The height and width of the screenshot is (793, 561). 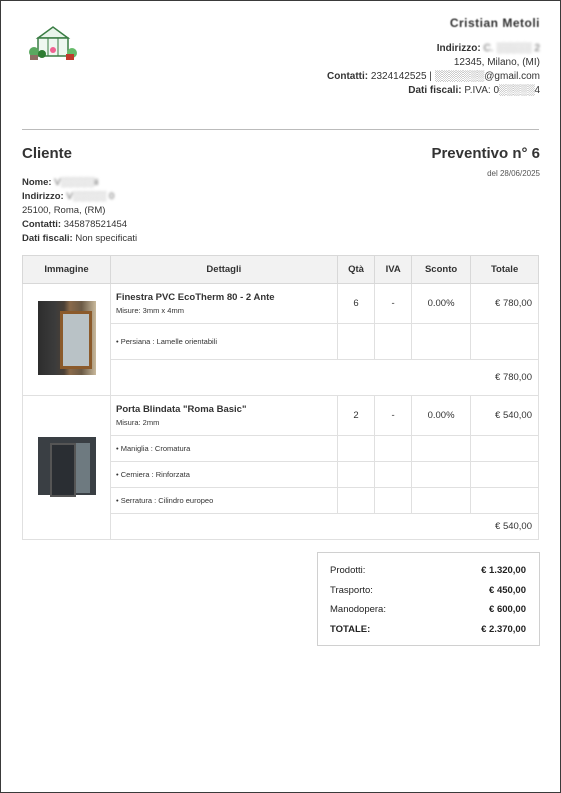 I want to click on header-details: Dettagli, so click(x=224, y=269).